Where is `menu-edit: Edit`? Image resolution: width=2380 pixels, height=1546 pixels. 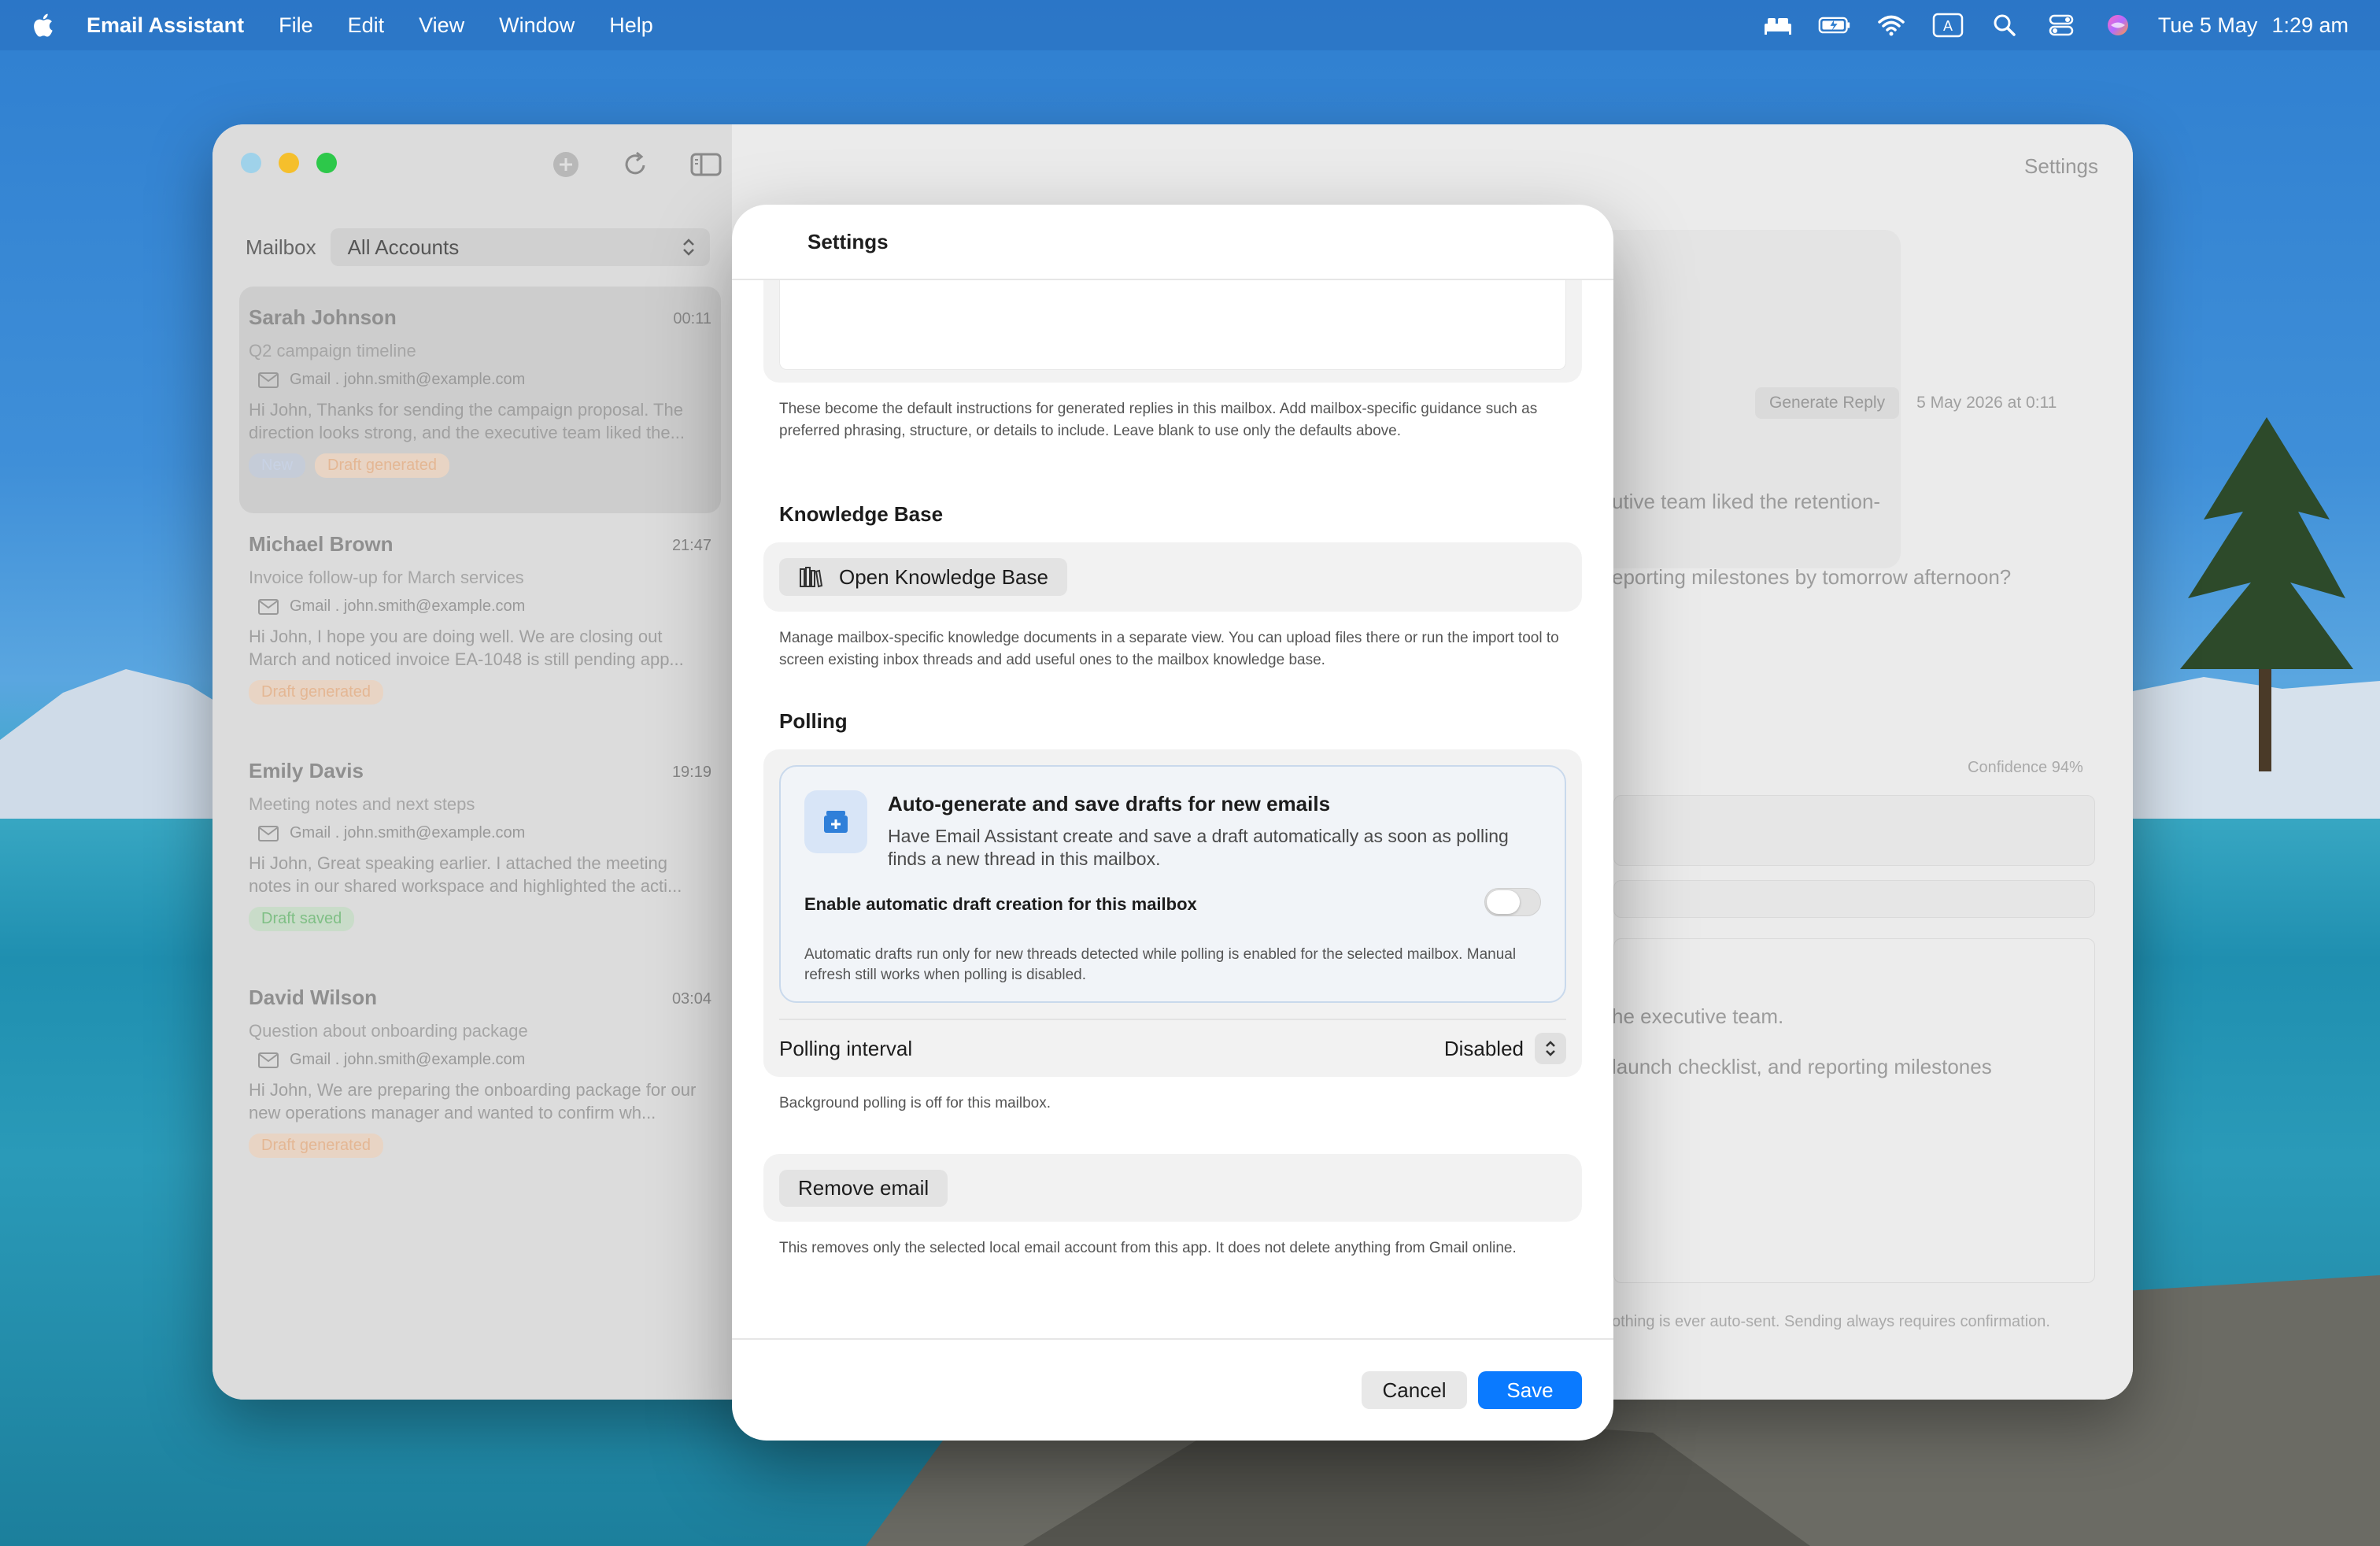
menu-edit: Edit is located at coordinates (366, 26).